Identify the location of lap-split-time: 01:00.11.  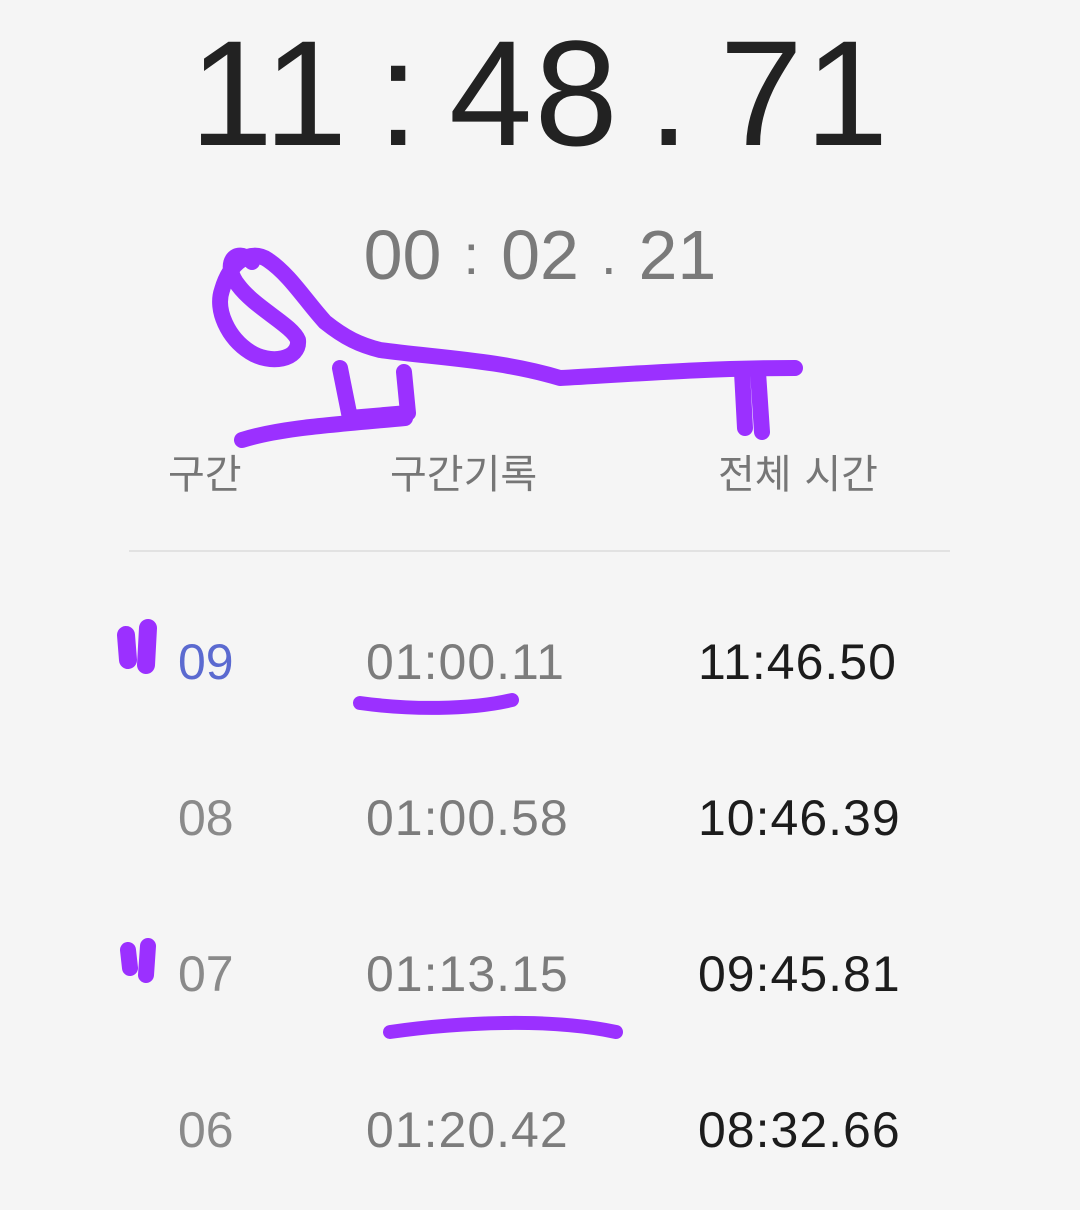
(465, 662).